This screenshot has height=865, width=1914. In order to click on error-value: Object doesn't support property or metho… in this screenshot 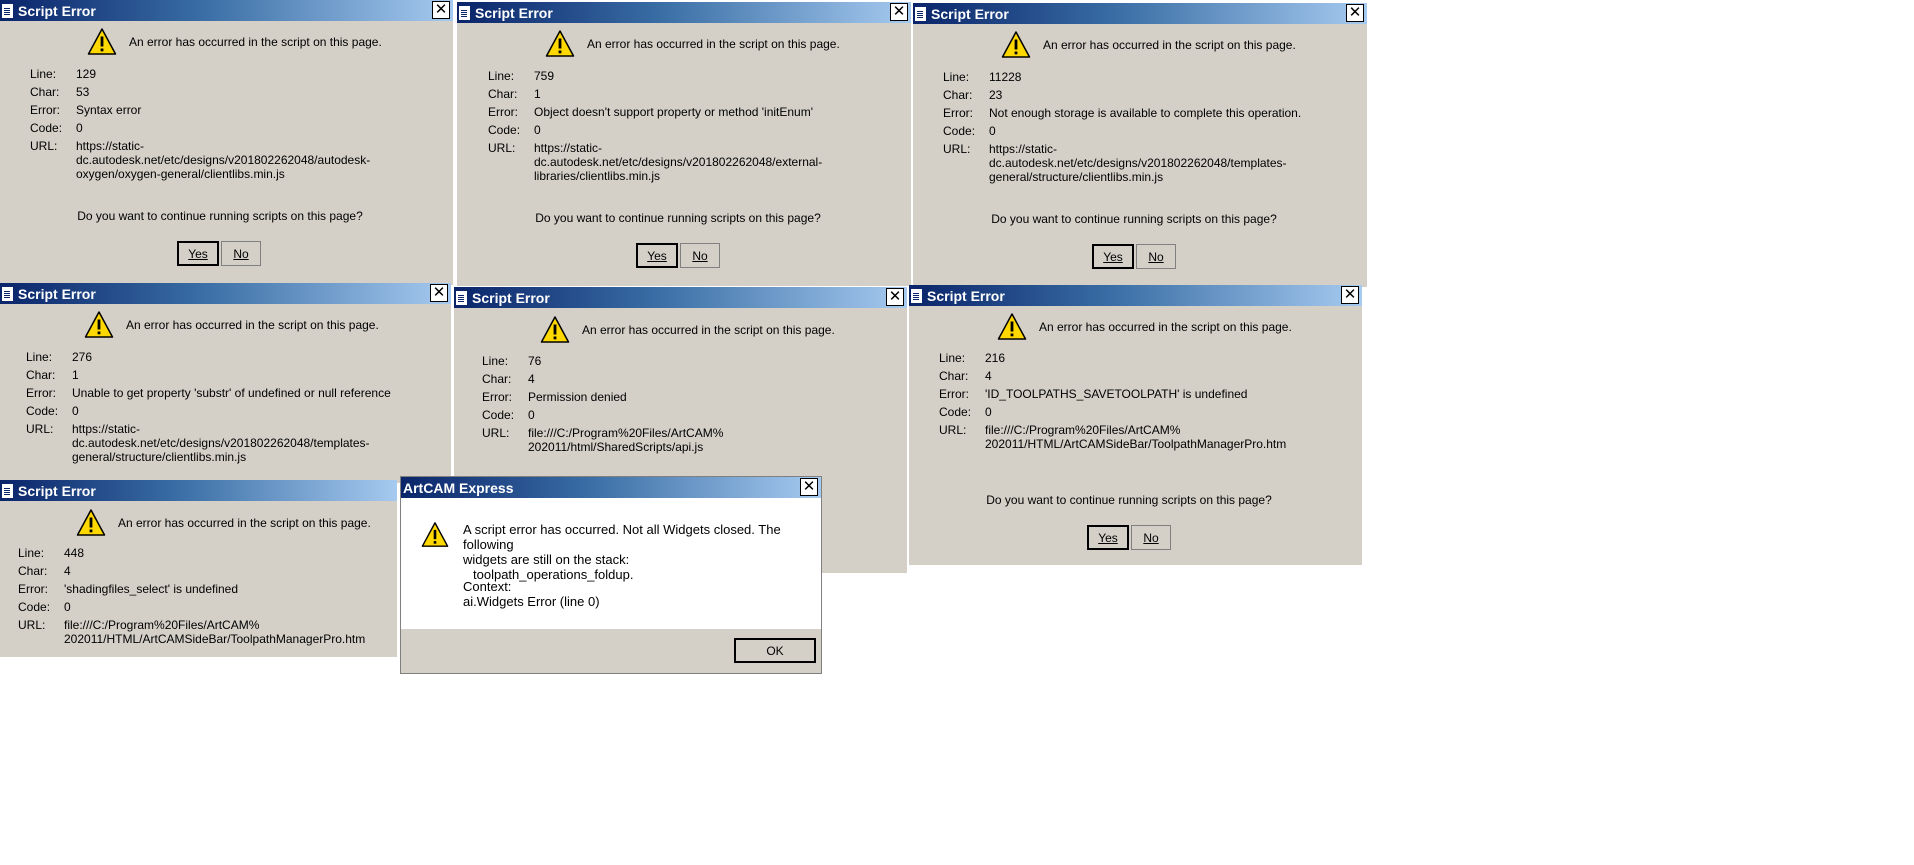, I will do `click(674, 112)`.